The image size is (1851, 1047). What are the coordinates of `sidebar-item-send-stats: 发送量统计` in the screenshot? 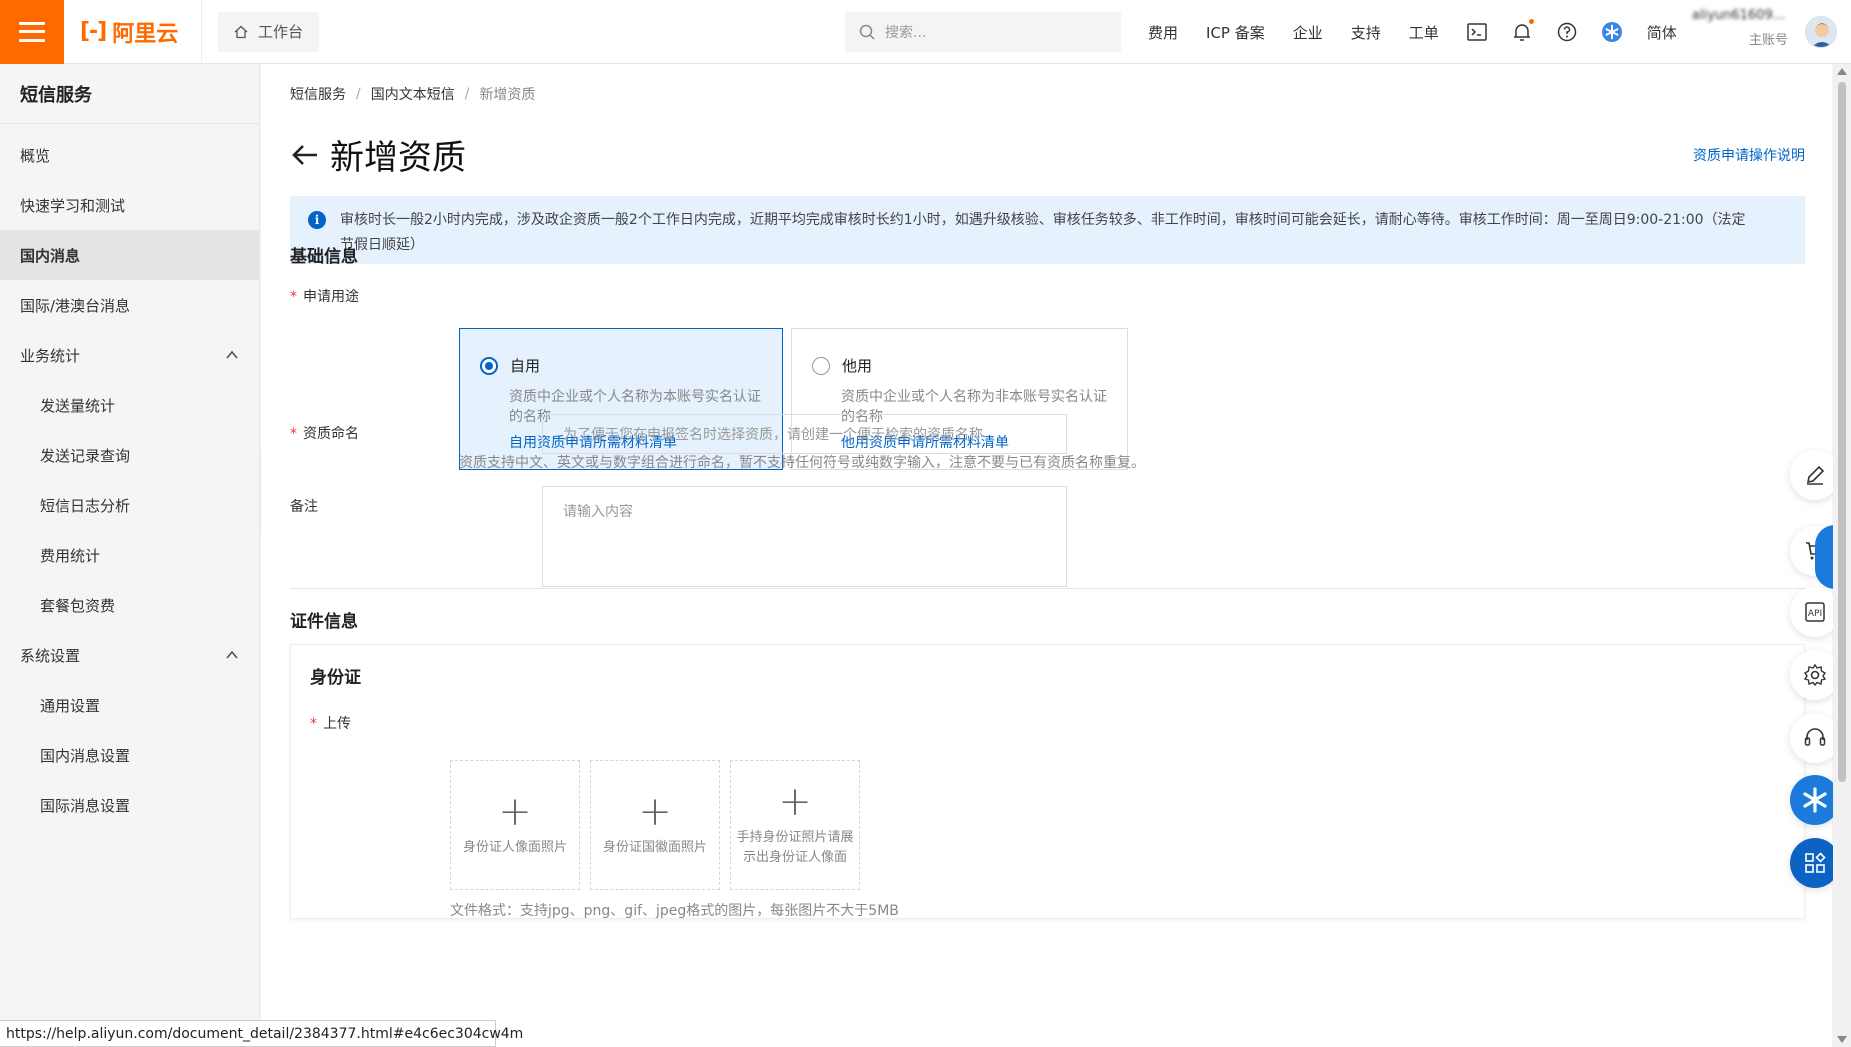 It's located at (129, 405).